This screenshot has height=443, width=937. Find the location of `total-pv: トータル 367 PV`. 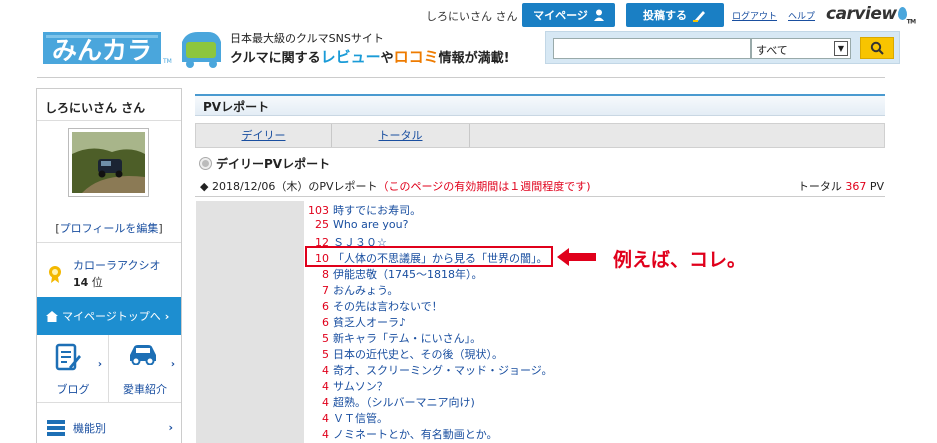

total-pv: トータル 367 PV is located at coordinates (841, 186).